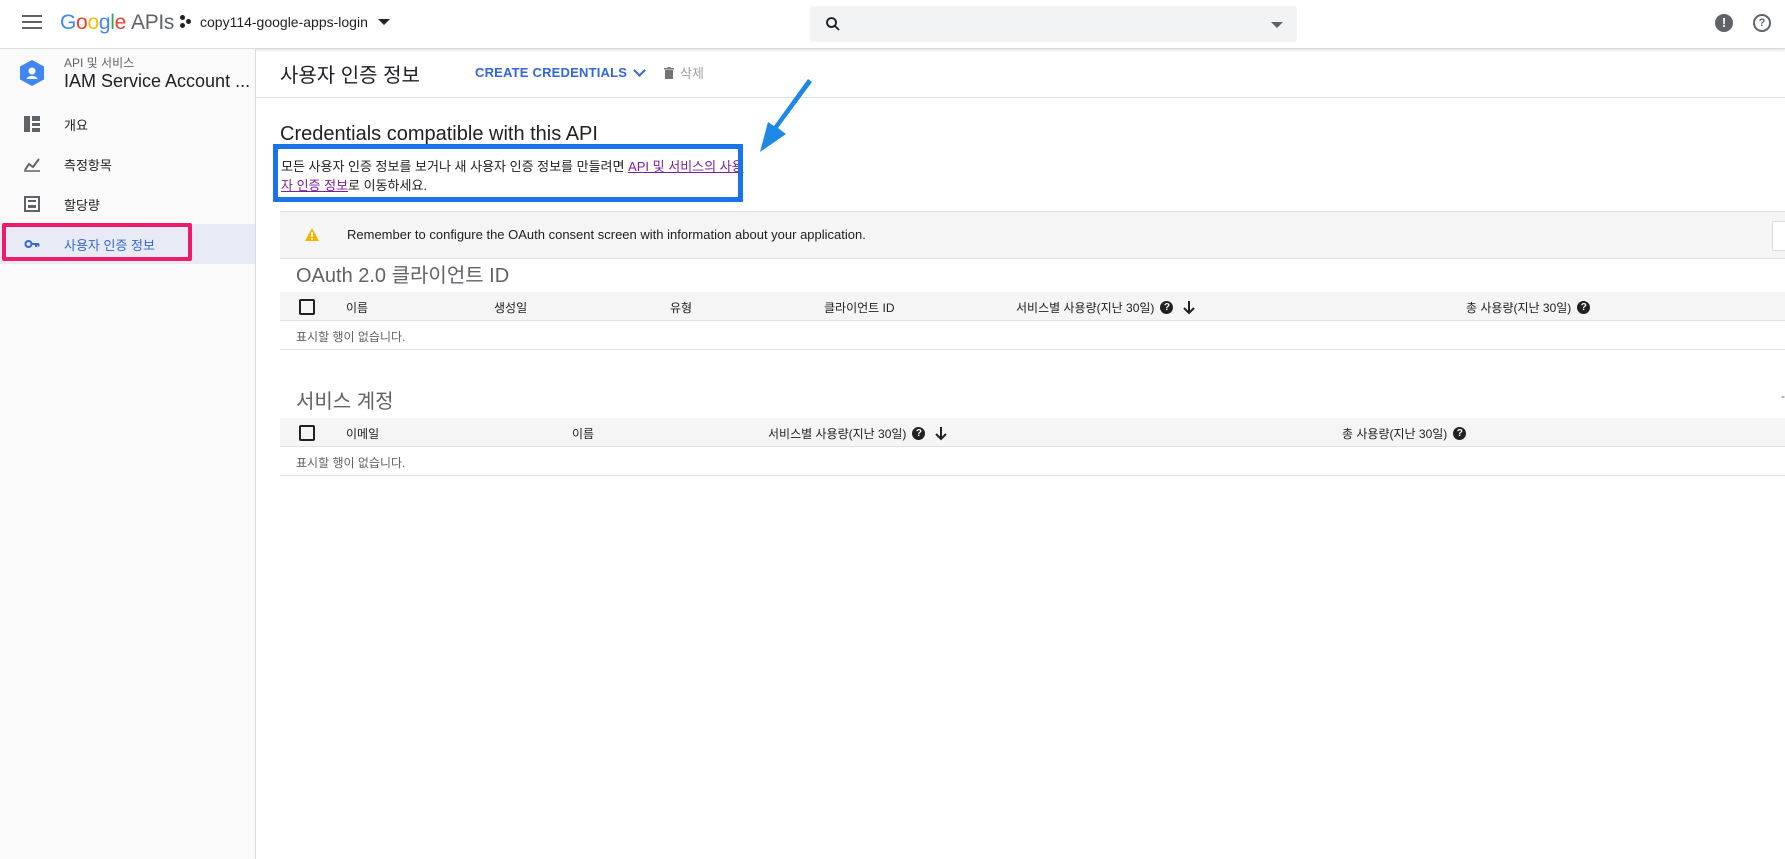 The image size is (1785, 859). Describe the element at coordinates (99, 63) in the screenshot. I see `sidebar-subtitle: API 및 서비스` at that location.